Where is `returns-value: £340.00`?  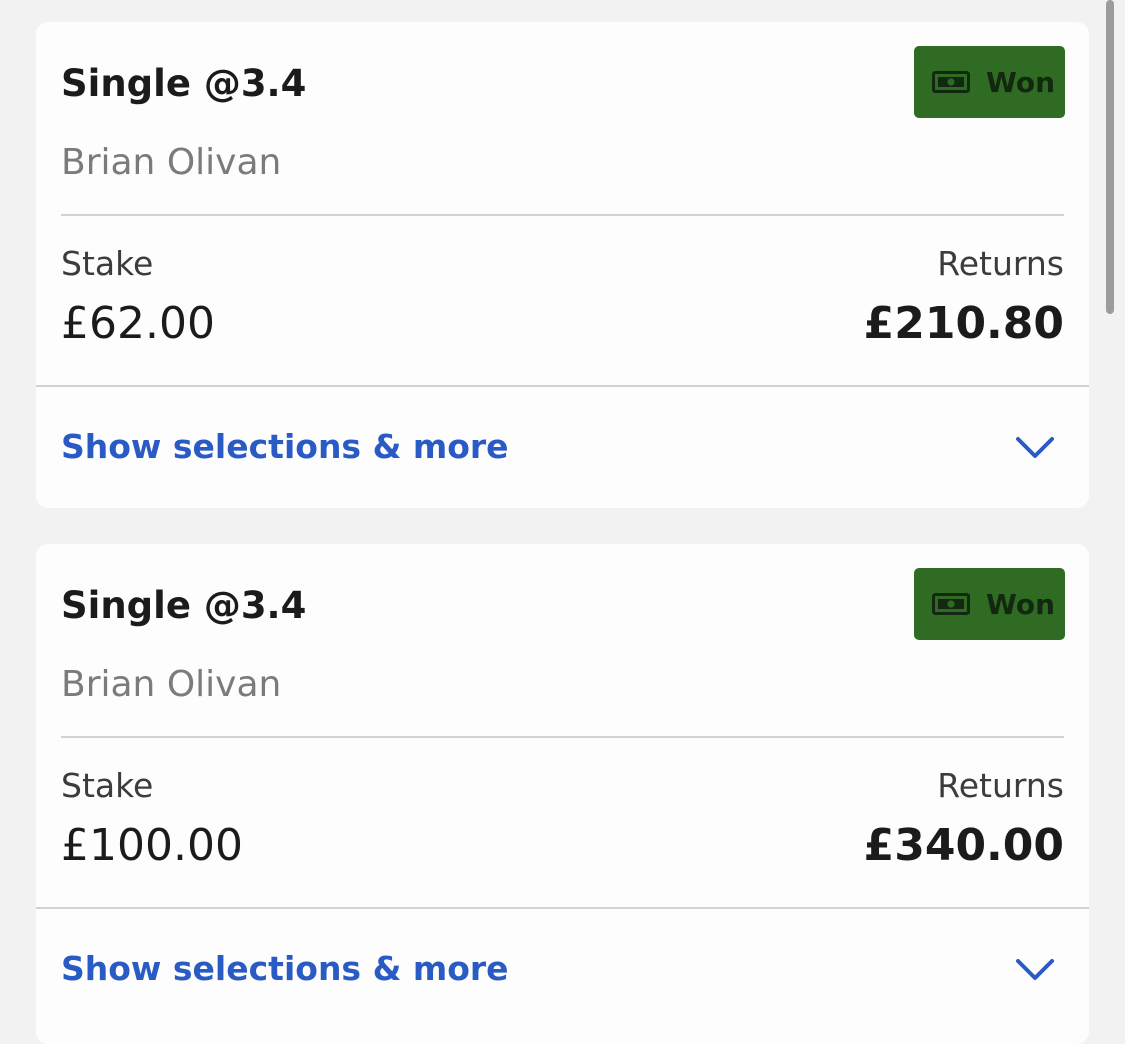 returns-value: £340.00 is located at coordinates (963, 845).